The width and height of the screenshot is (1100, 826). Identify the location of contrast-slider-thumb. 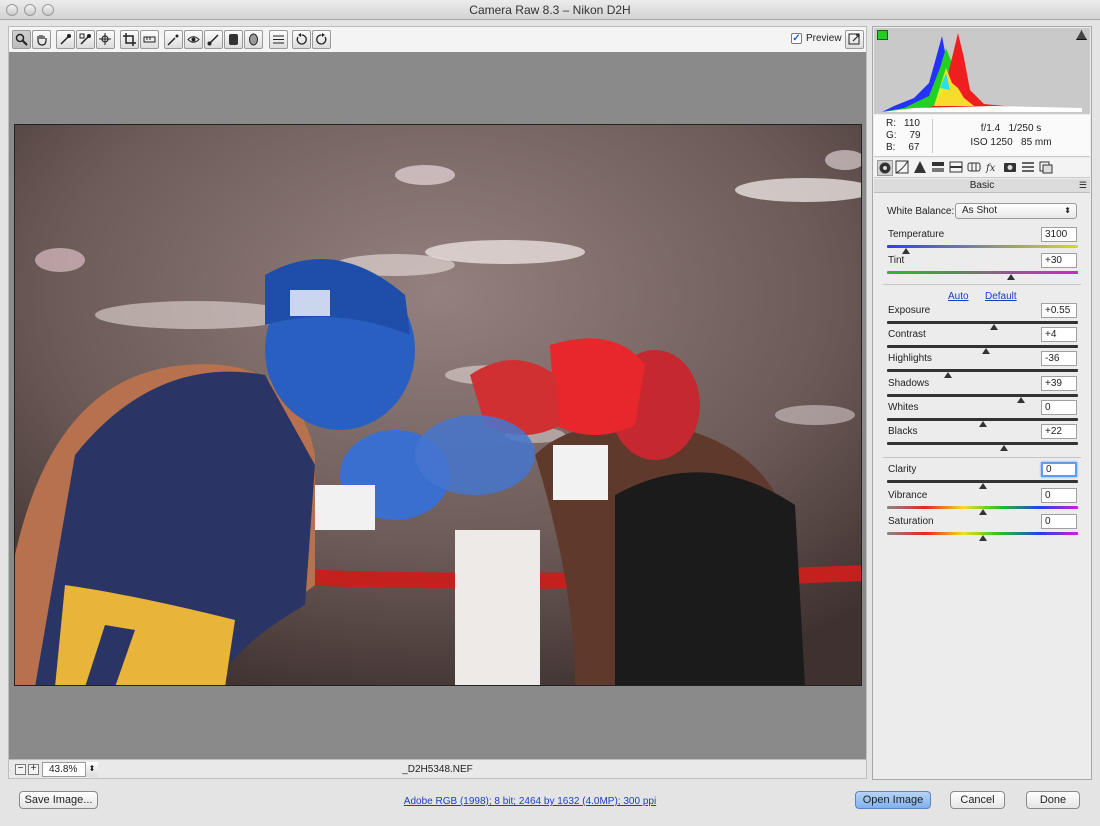
(986, 351).